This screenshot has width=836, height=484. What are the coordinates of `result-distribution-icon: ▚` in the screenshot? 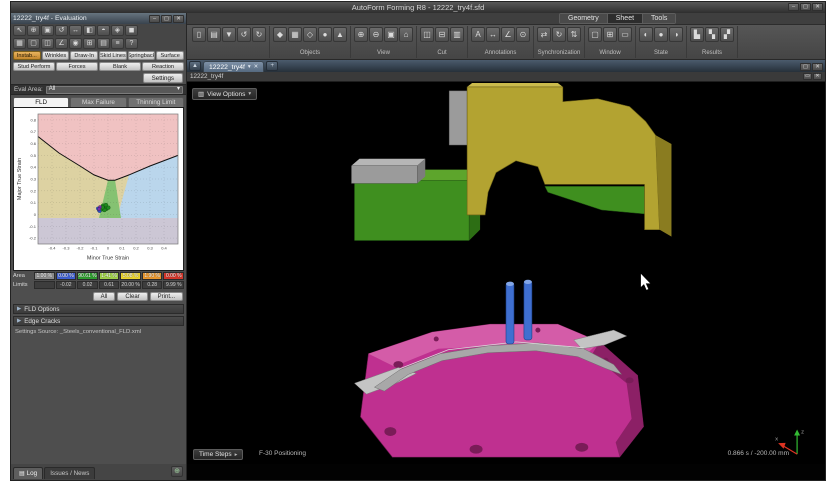 It's located at (712, 34).